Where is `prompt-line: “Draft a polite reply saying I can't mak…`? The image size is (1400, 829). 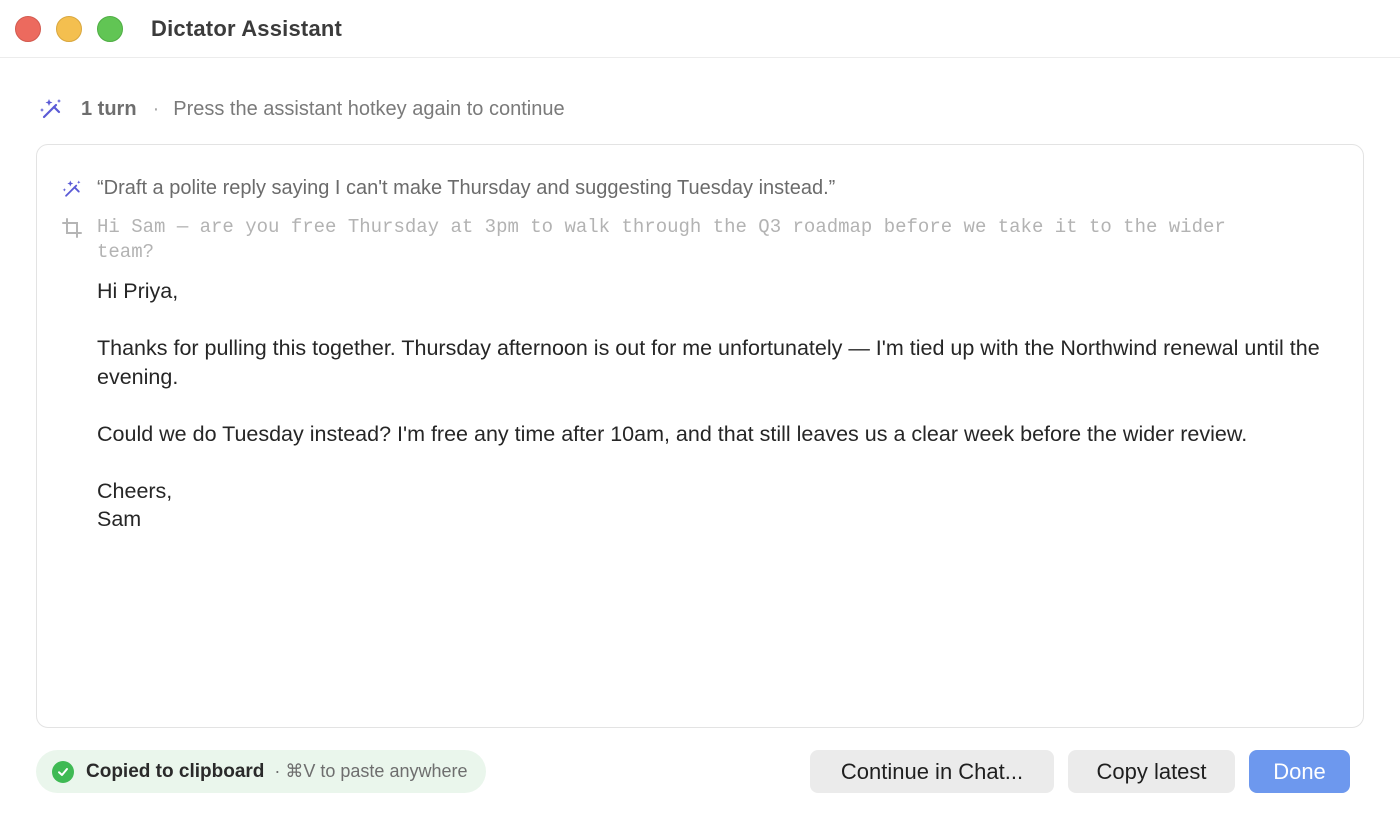 prompt-line: “Draft a polite reply saying I can't mak… is located at coordinates (448, 188).